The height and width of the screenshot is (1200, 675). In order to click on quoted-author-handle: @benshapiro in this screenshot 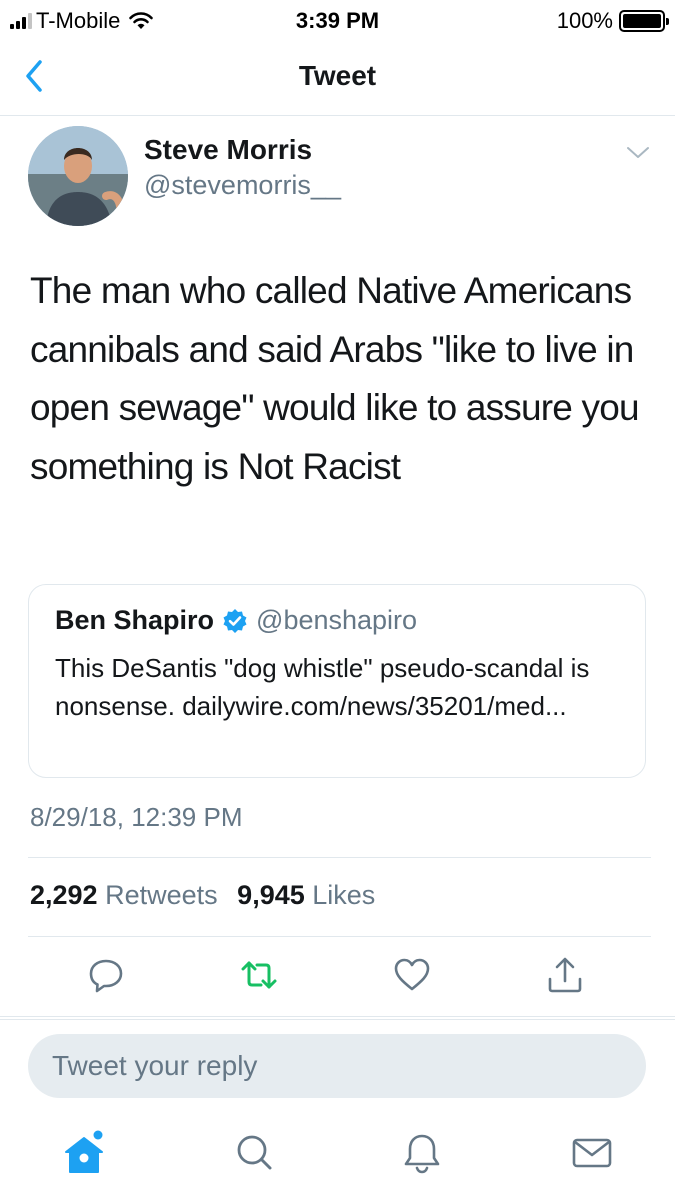, I will do `click(337, 620)`.